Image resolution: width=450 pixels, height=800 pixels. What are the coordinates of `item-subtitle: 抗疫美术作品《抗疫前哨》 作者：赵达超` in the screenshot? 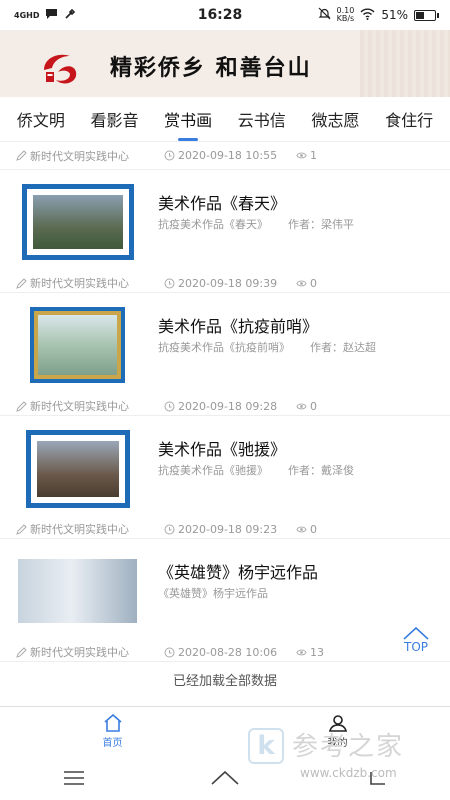 It's located at (267, 347).